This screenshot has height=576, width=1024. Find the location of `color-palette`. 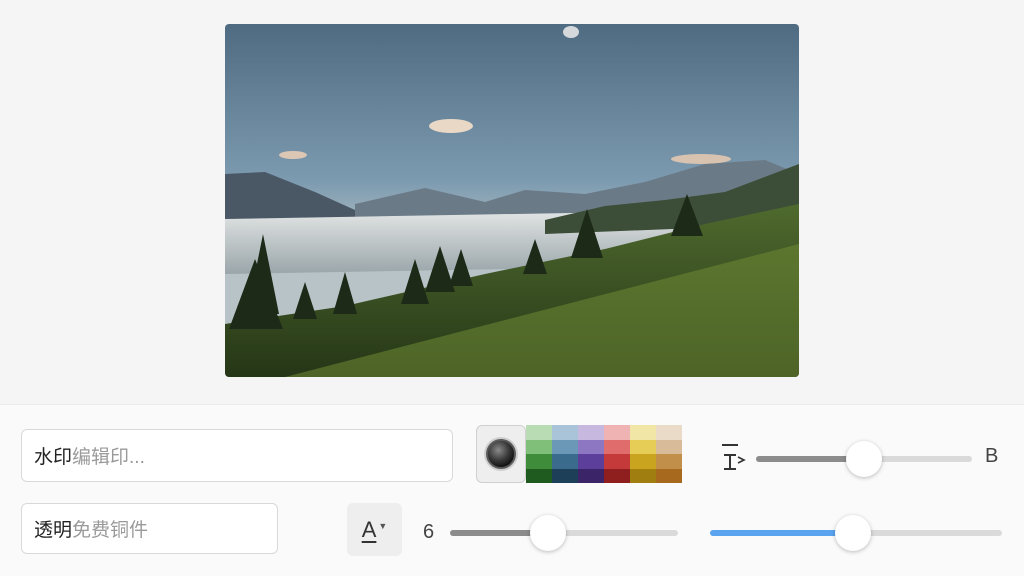

color-palette is located at coordinates (604, 454).